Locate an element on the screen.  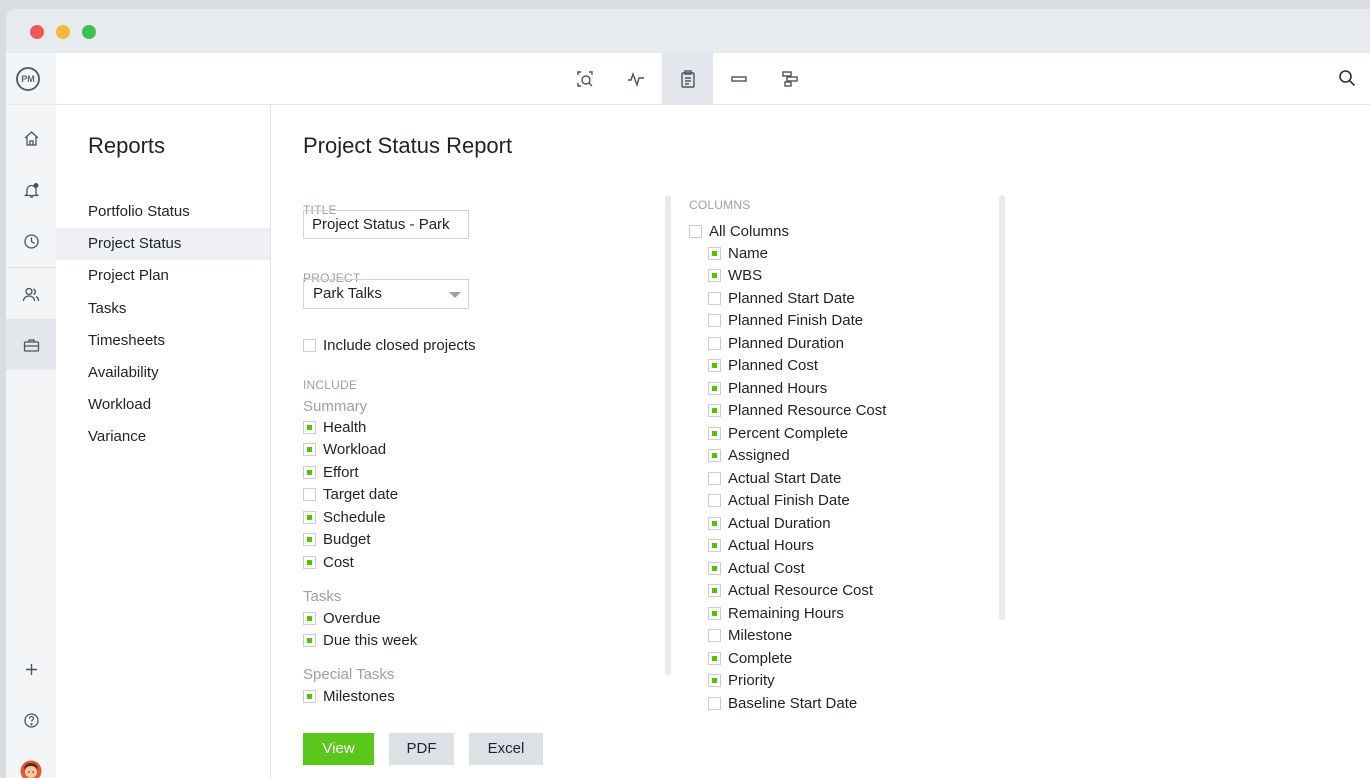
tasks-checkbox: Due this week is located at coordinates (360, 641).